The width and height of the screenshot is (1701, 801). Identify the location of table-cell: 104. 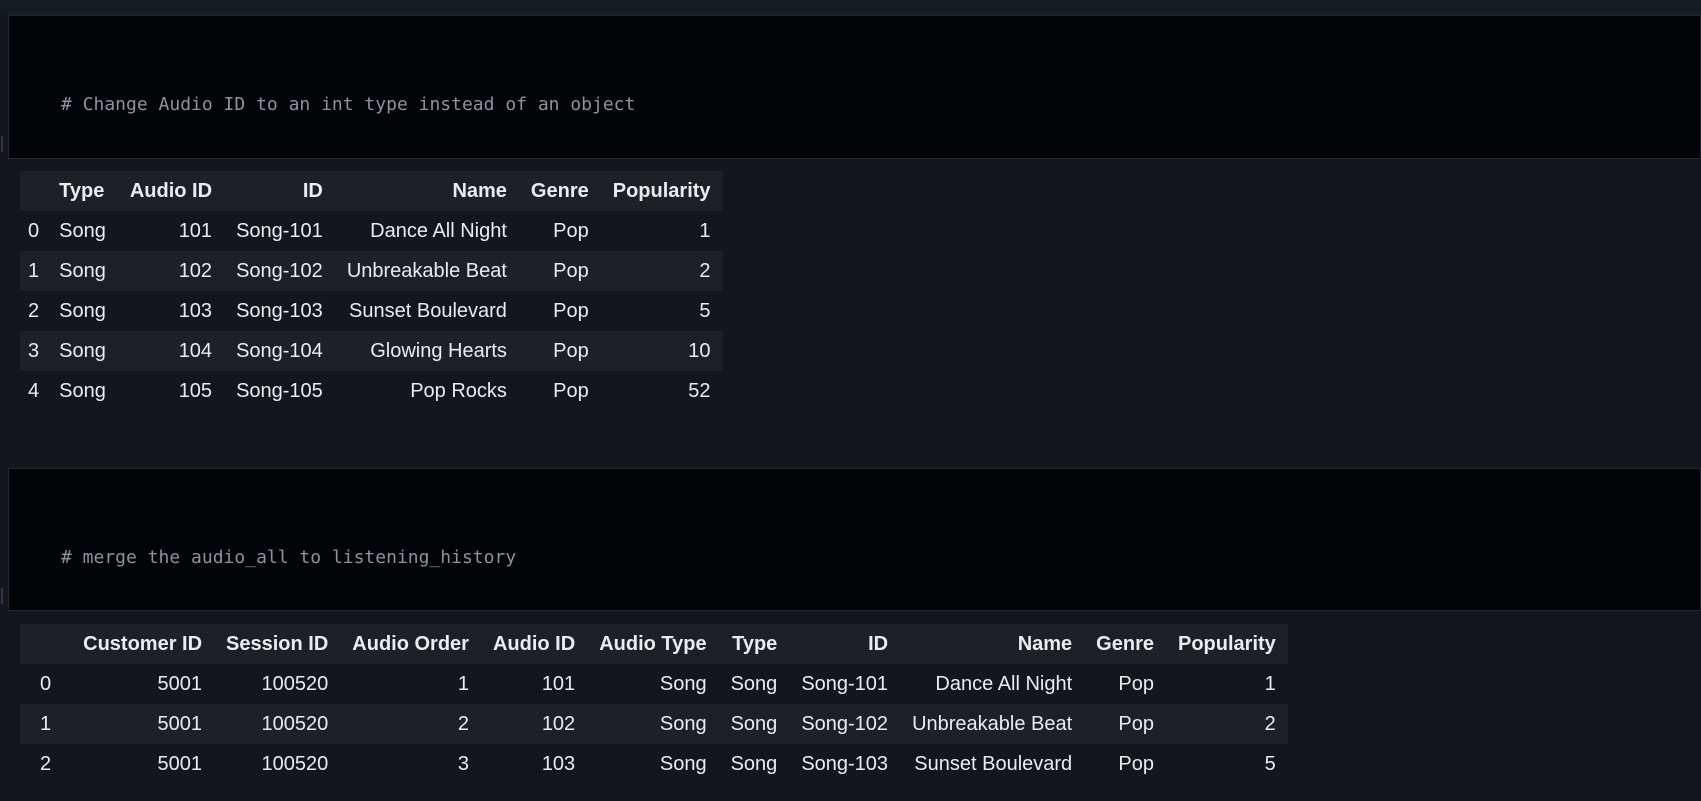
(195, 350).